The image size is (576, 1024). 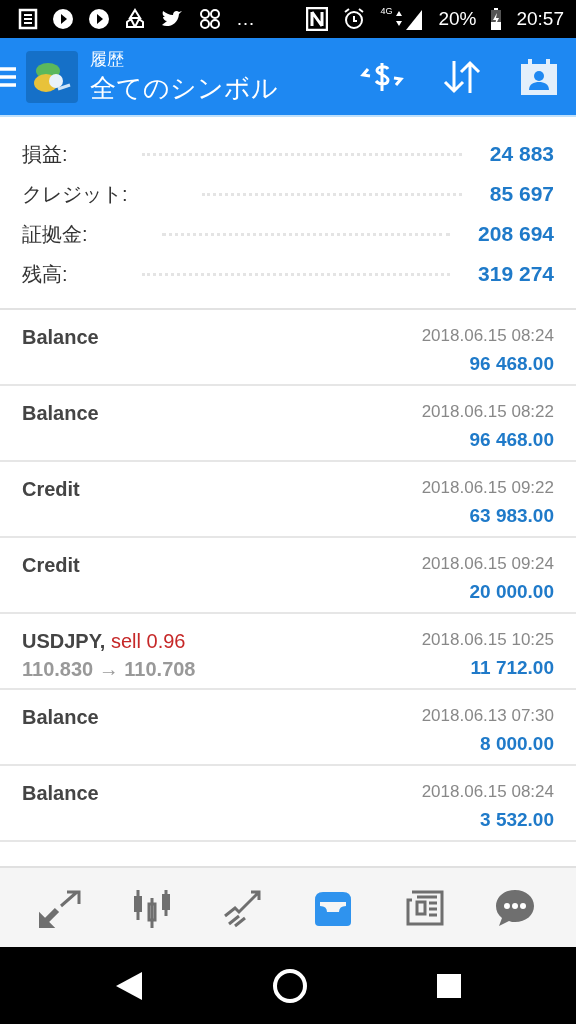 I want to click on home-icon, so click(x=290, y=985).